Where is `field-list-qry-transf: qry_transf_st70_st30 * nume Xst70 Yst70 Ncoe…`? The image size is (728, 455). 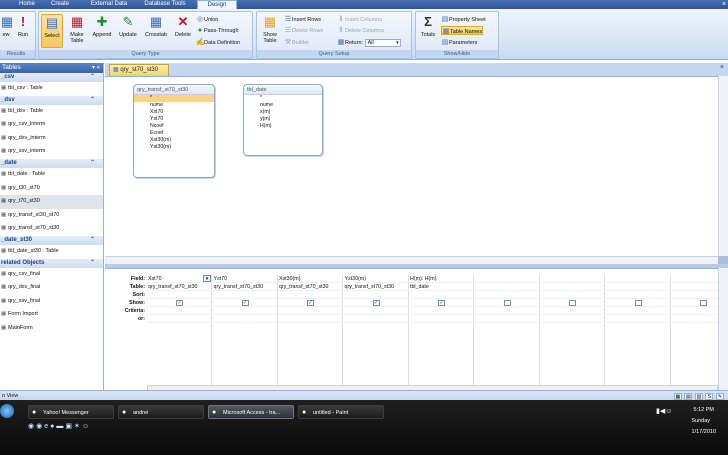 field-list-qry-transf: qry_transf_st70_st30 * nume Xst70 Yst70 Ncoe… is located at coordinates (174, 131).